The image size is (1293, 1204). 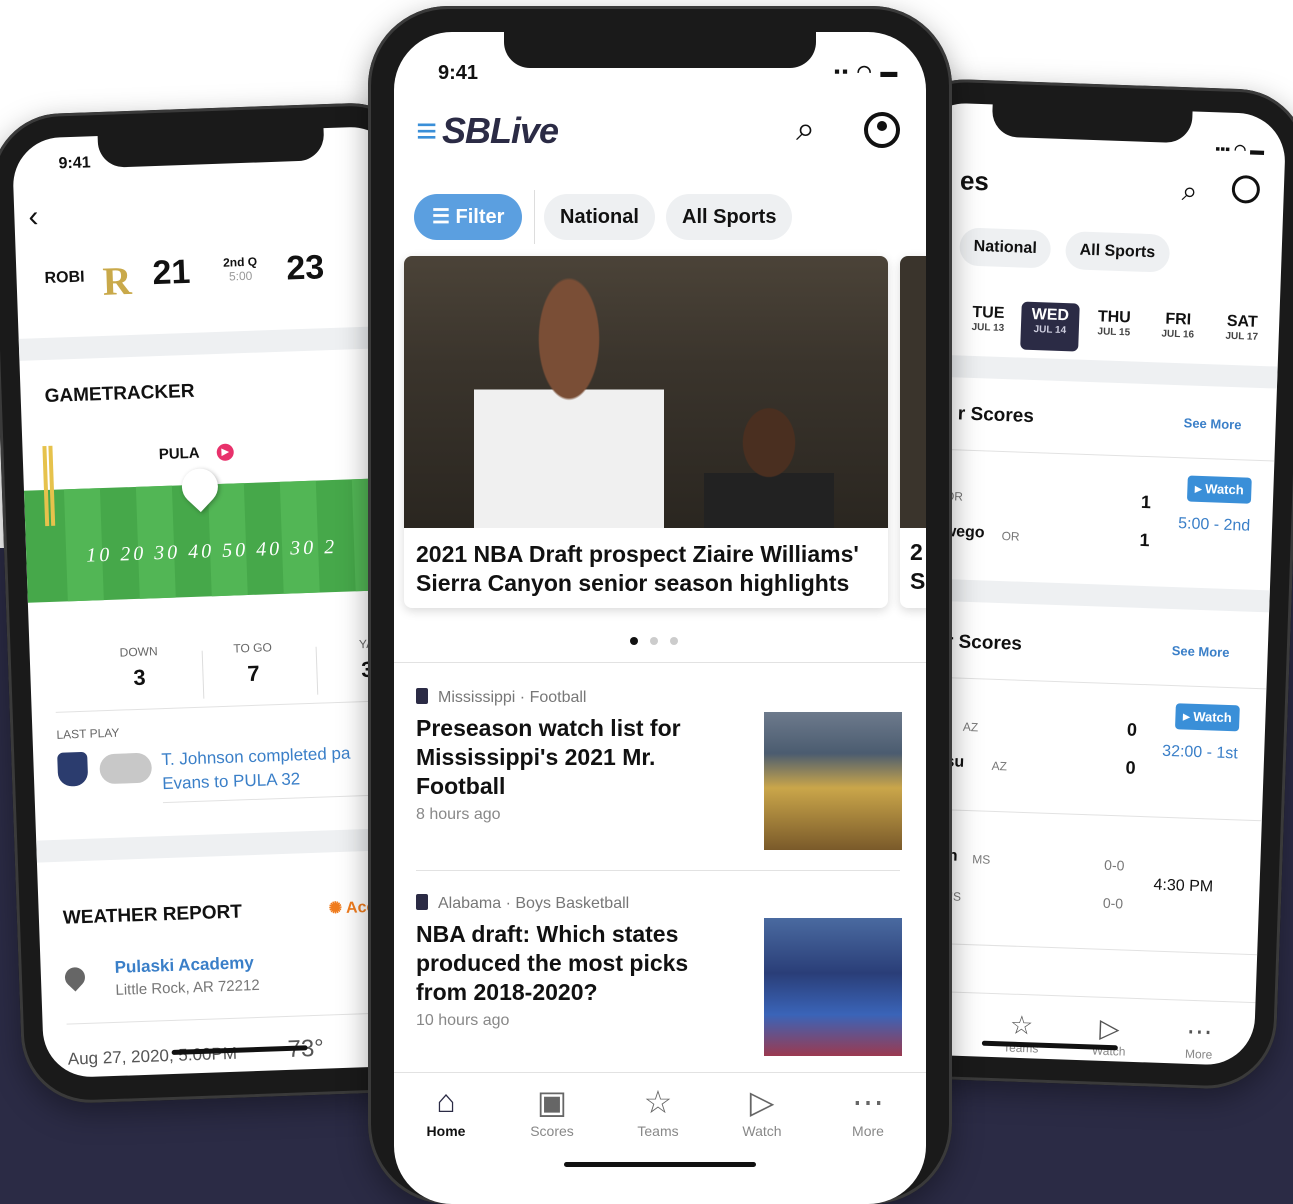 What do you see at coordinates (1010, 536) in the screenshot?
I see `team-state: OR` at bounding box center [1010, 536].